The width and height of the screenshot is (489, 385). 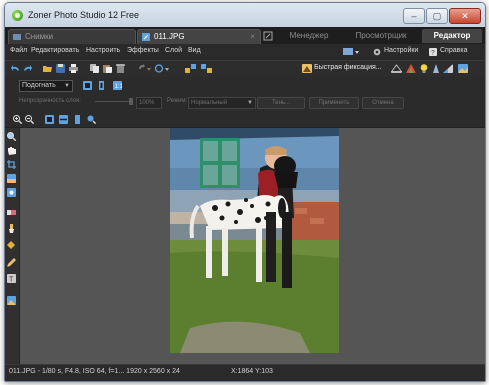 I want to click on left-tool-palette: T, so click(x=12, y=246).